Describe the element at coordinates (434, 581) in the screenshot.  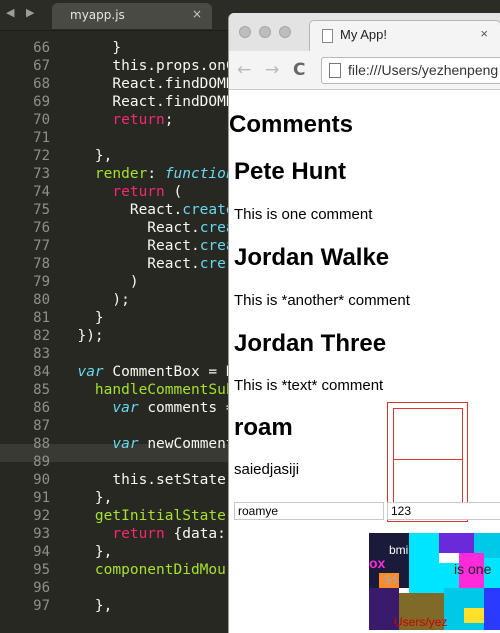
I see `render-glitch-artifact: is one bmi Users/yez ox 94` at that location.